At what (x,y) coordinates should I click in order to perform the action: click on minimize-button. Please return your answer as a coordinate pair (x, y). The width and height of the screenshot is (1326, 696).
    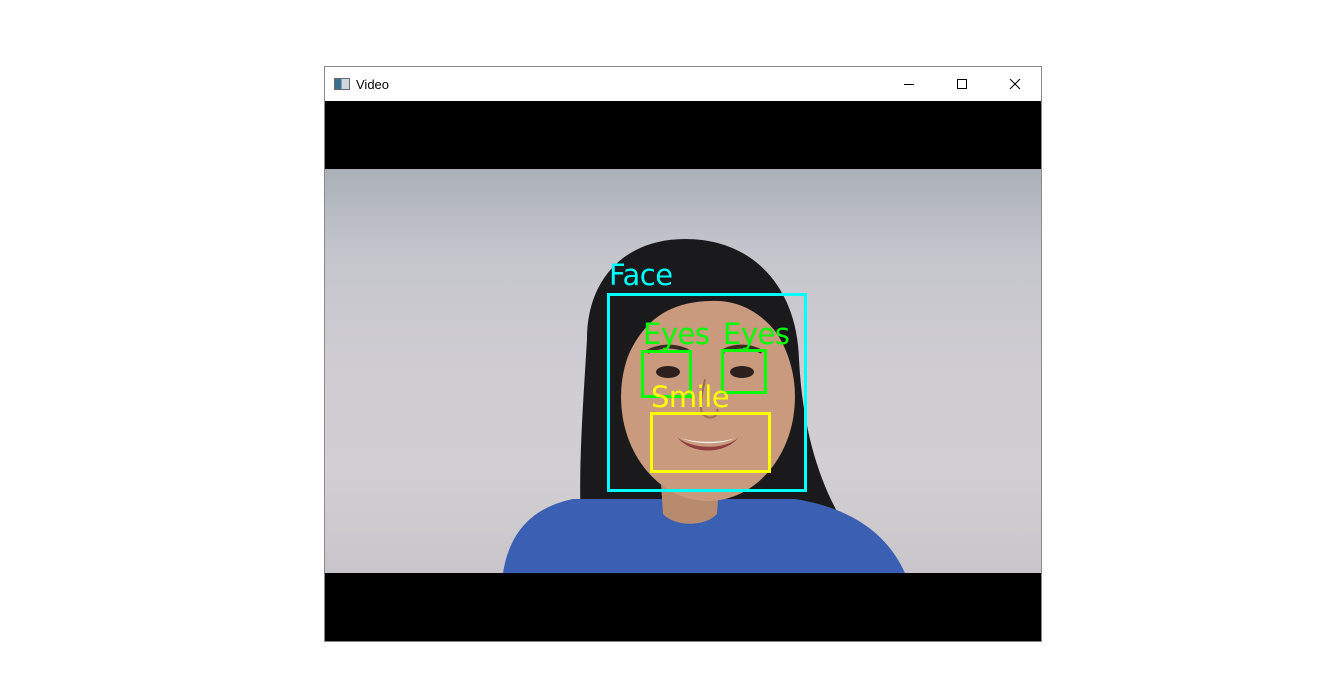
    Looking at the image, I should click on (908, 84).